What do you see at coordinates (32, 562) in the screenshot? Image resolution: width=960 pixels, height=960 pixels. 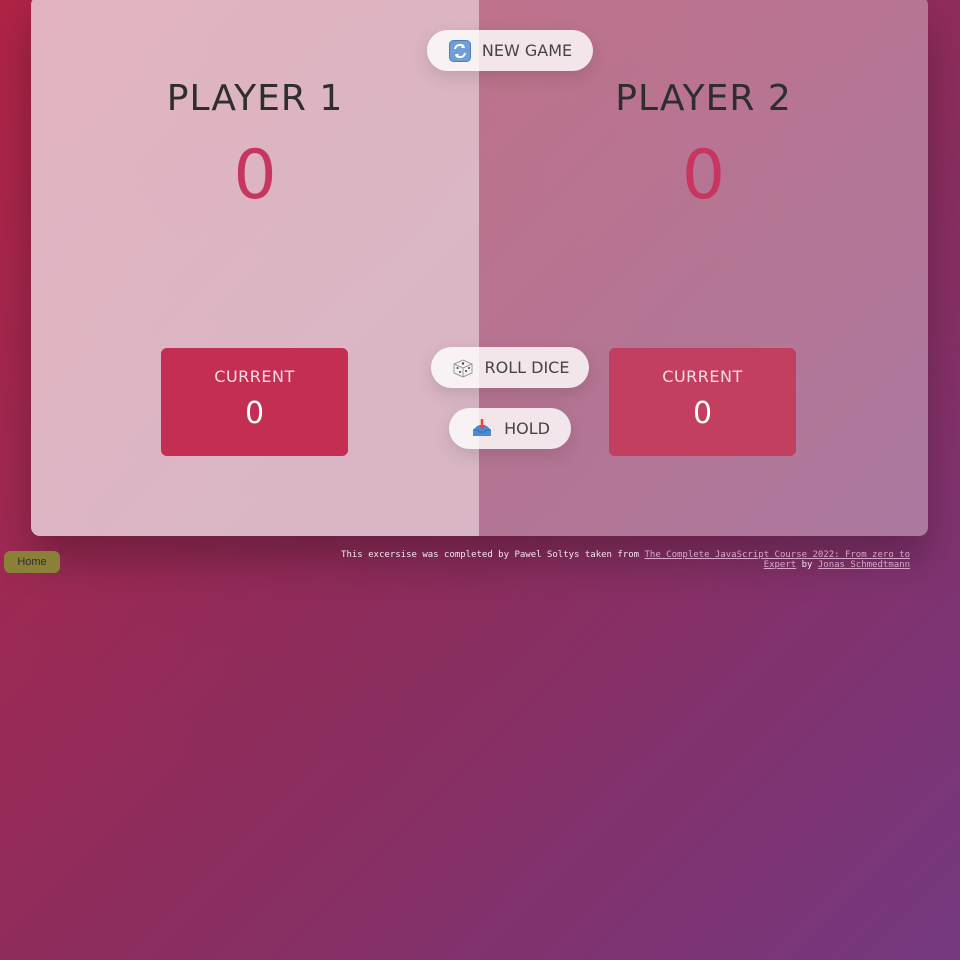 I see `home-button: Home` at bounding box center [32, 562].